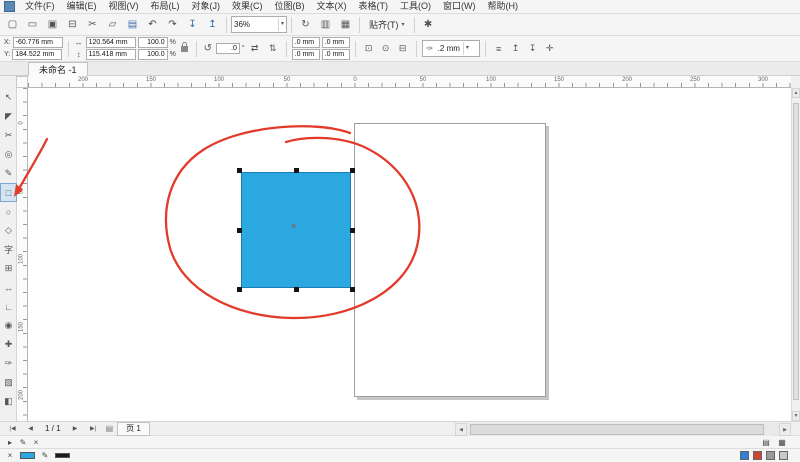  Describe the element at coordinates (770, 455) in the screenshot. I see `chip-grey` at that location.